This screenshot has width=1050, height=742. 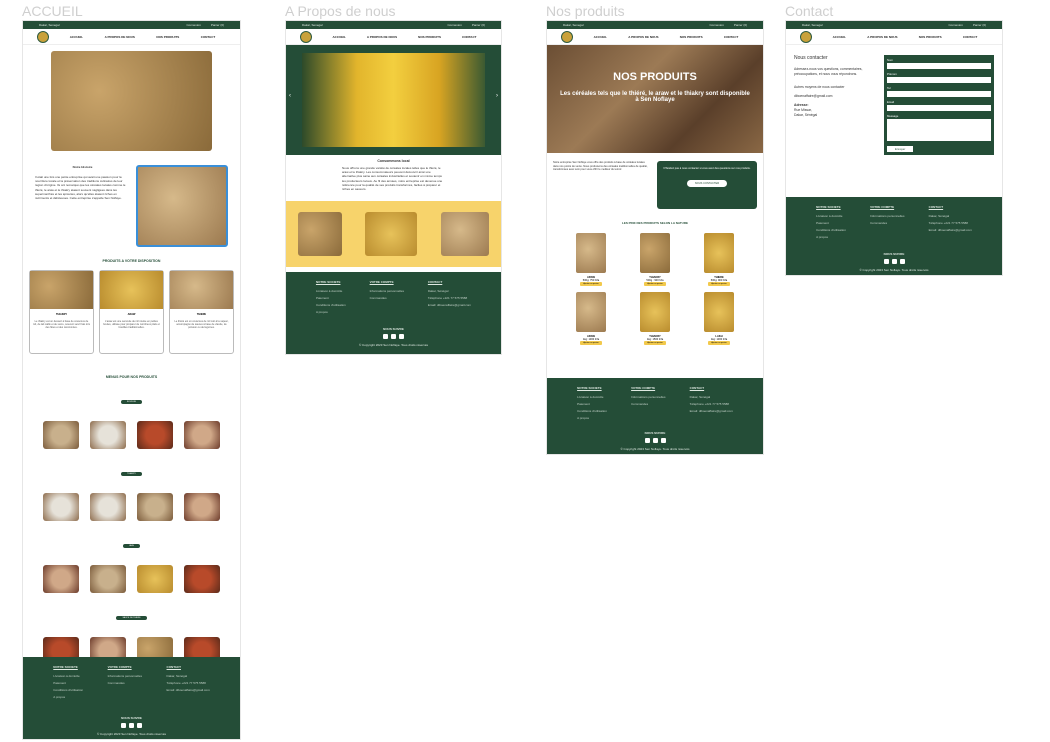 What do you see at coordinates (900, 149) in the screenshot?
I see `send-button: Envoyer` at bounding box center [900, 149].